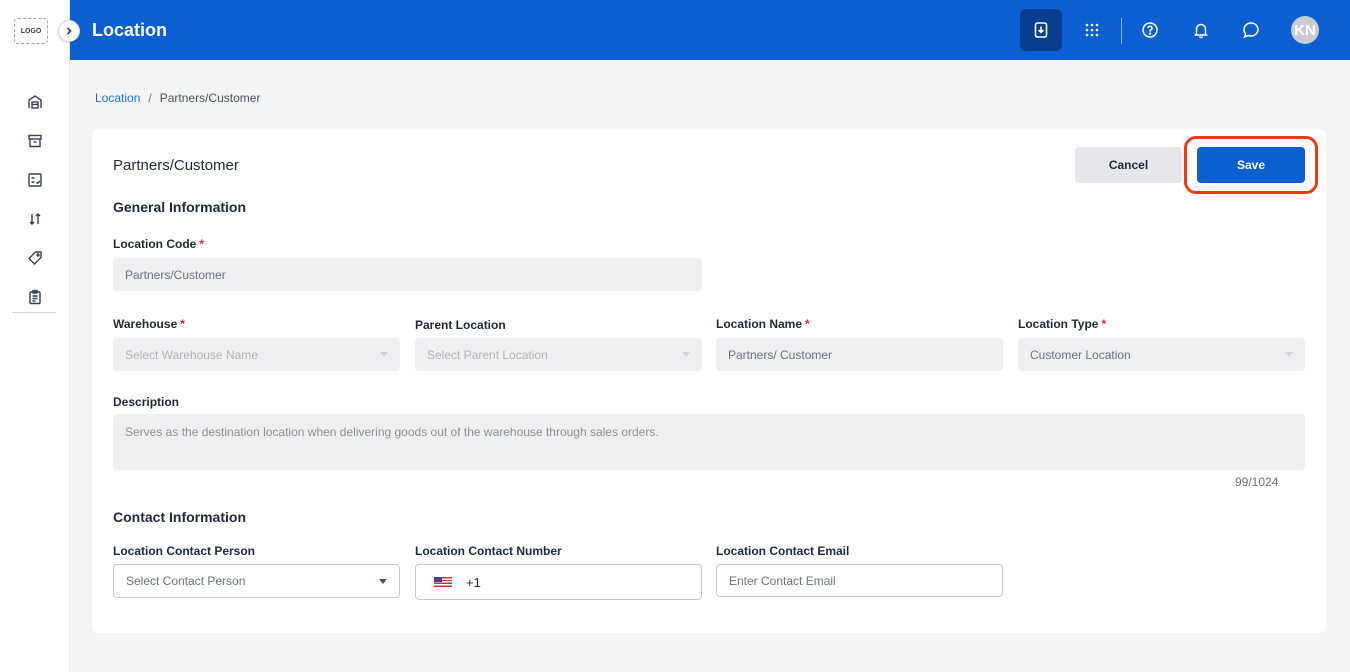 The image size is (1350, 672). I want to click on user-avatar: KN, so click(1305, 30).